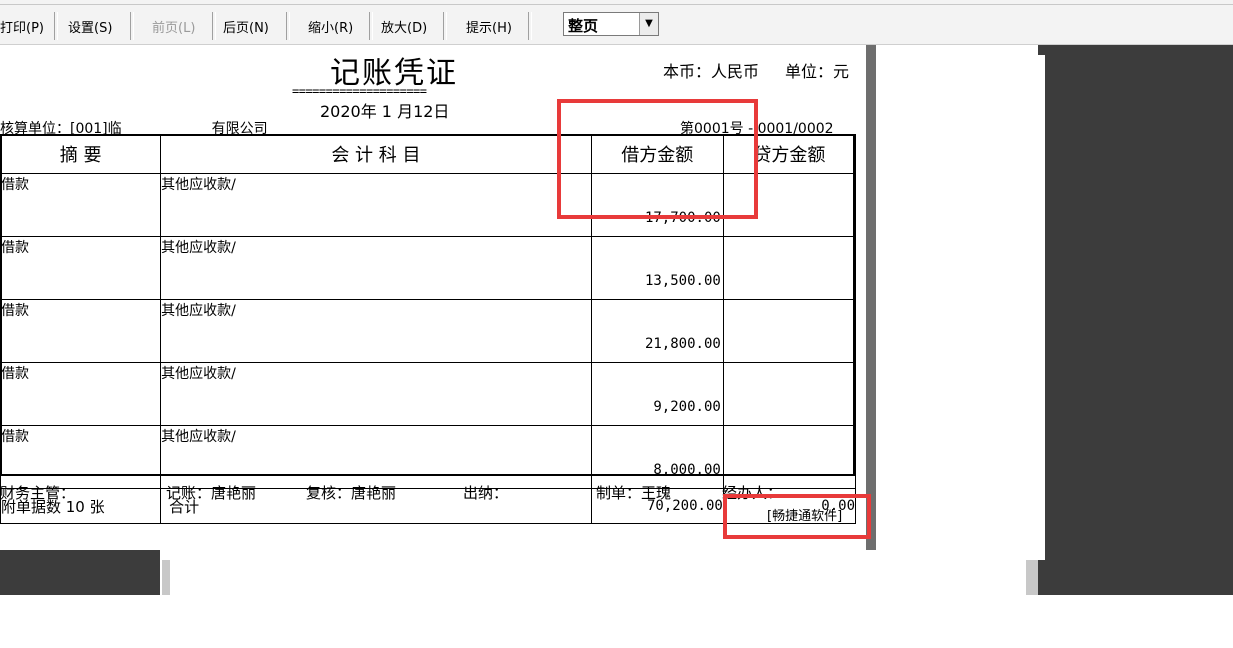  I want to click on zoom-in-button: 放大(D), so click(404, 29).